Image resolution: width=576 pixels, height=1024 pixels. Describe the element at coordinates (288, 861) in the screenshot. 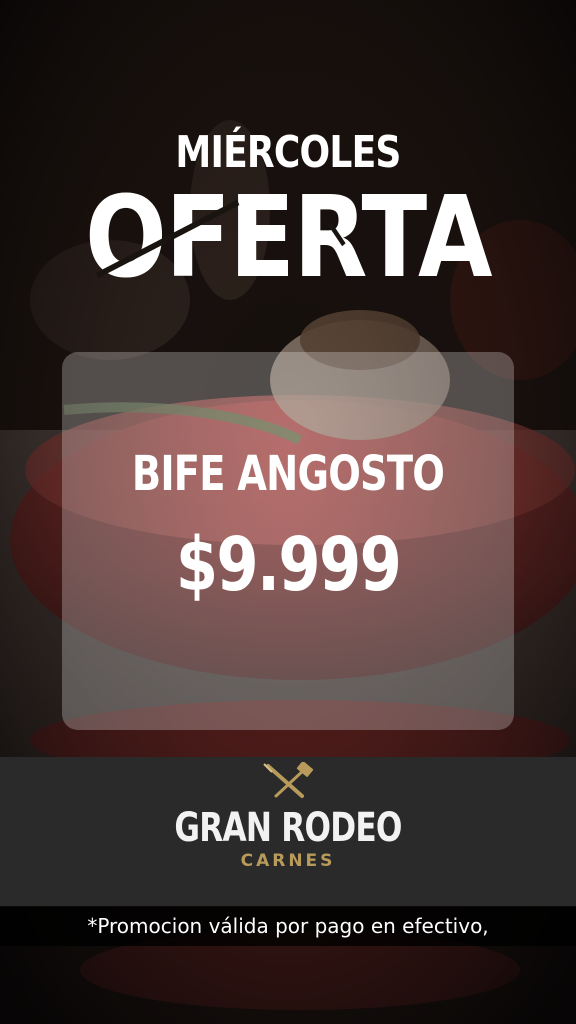

I see `brand-subtitle: CARNES` at that location.